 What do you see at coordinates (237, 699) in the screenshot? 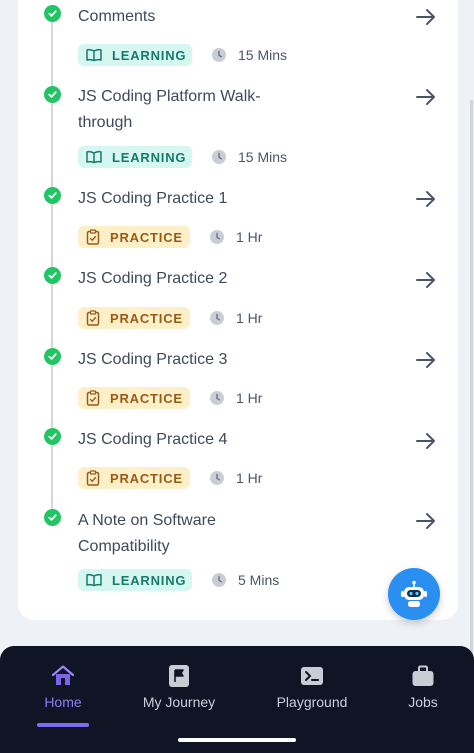
I see `bottom-navigation: Home My Journey Playground Jobs` at bounding box center [237, 699].